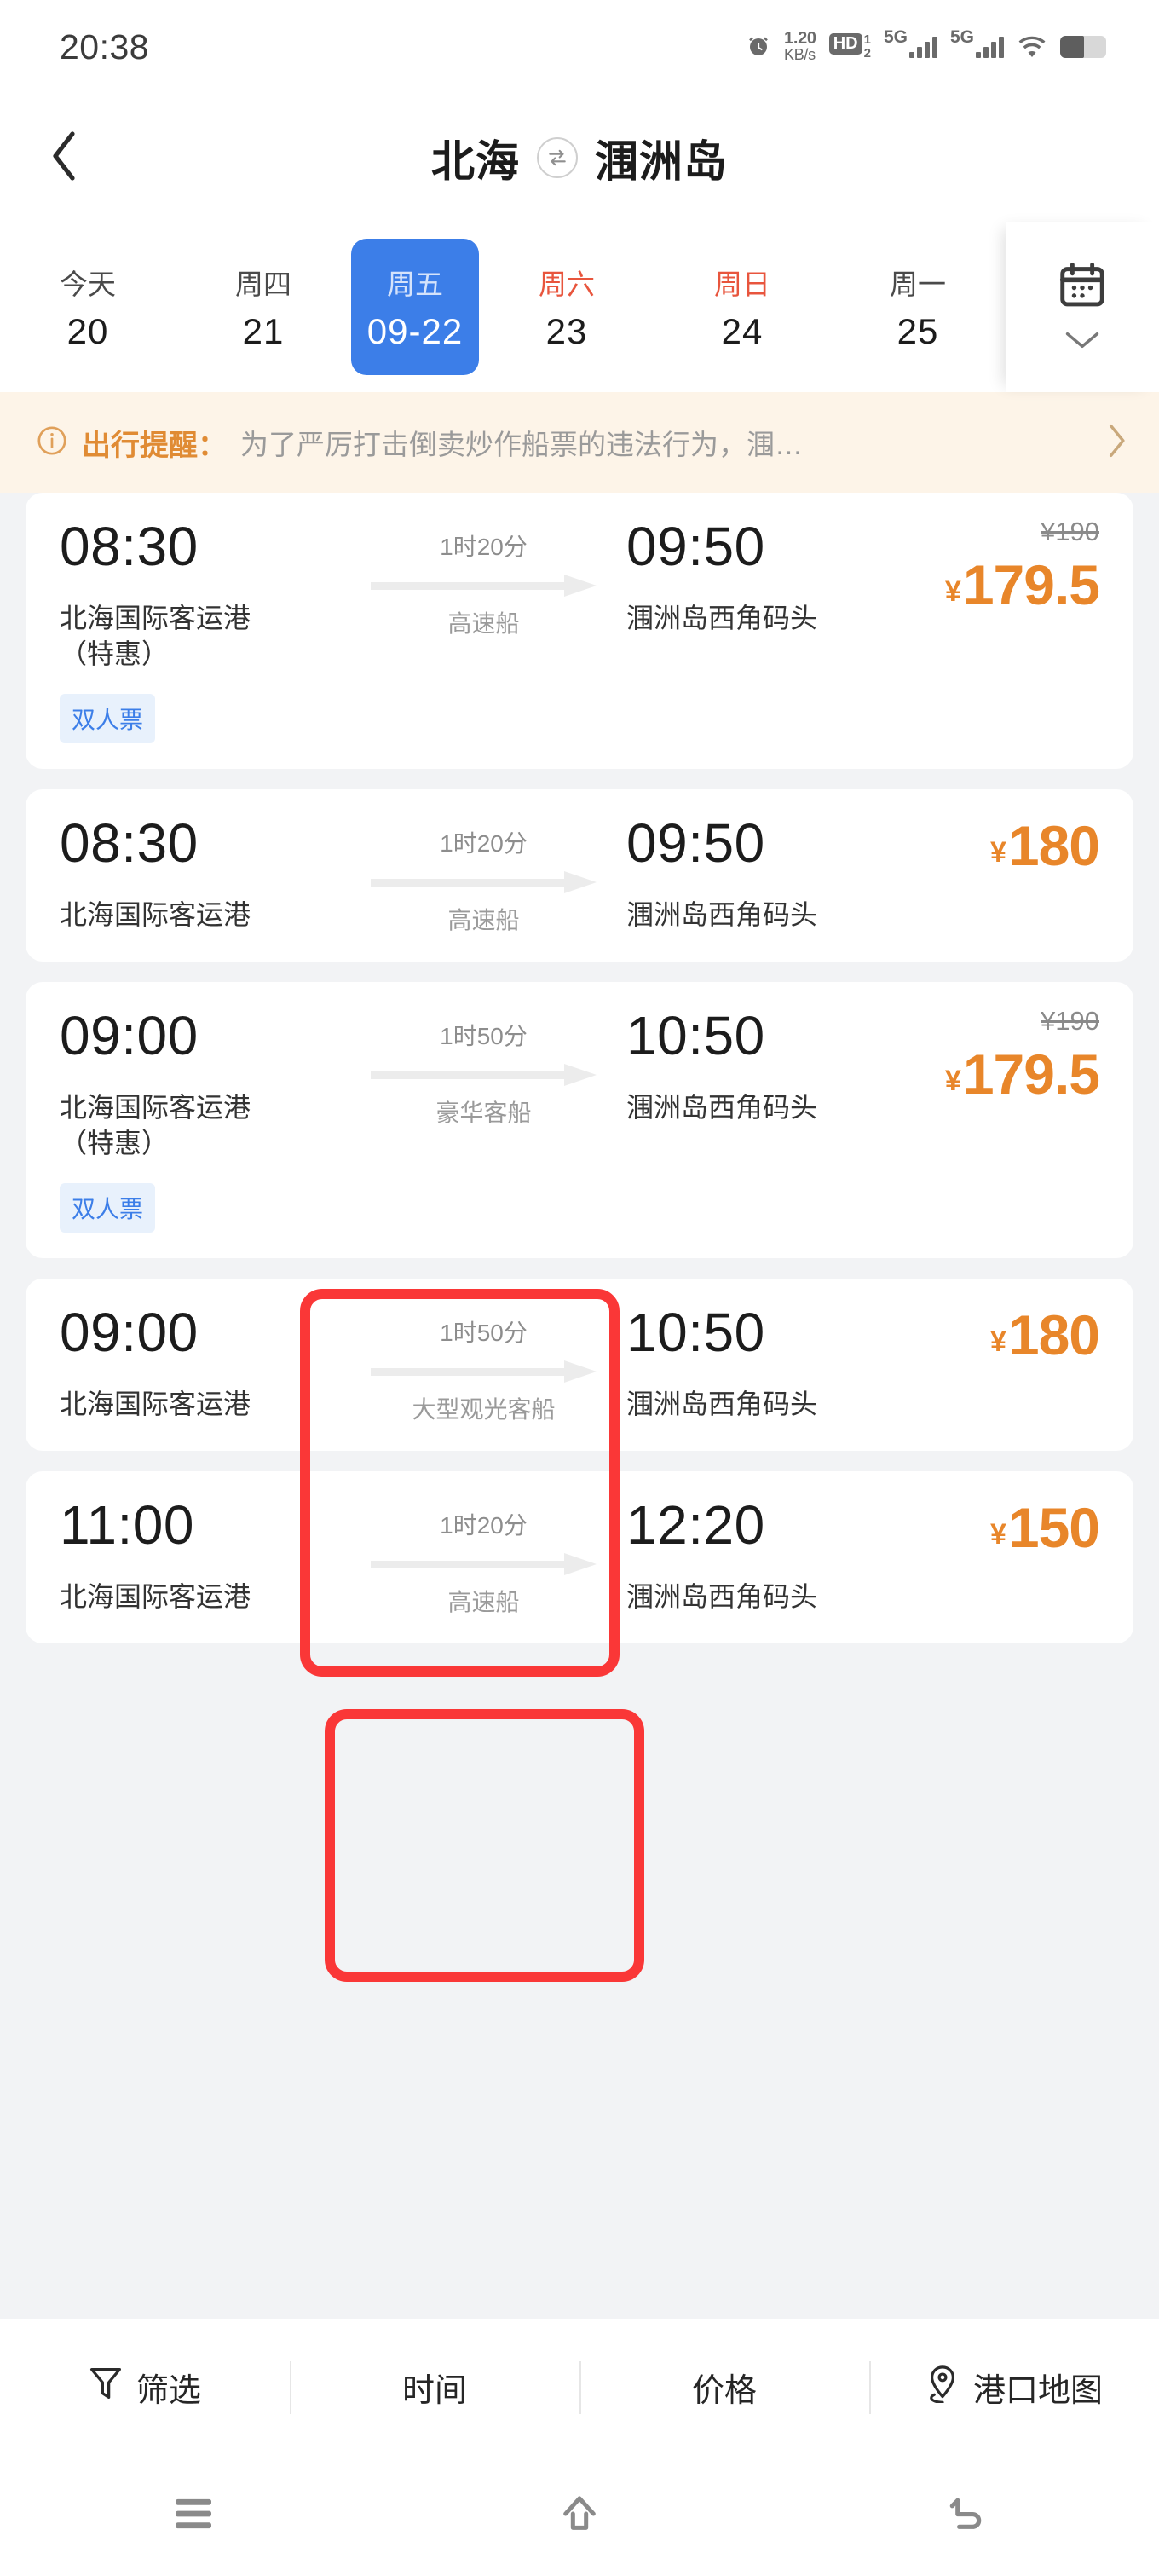 Image resolution: width=1159 pixels, height=2576 pixels. I want to click on trip-row: 11:00 北海国际客运港 1时20分 高速船 12:20 涠洲岛西角码头 ¥150, so click(580, 1556).